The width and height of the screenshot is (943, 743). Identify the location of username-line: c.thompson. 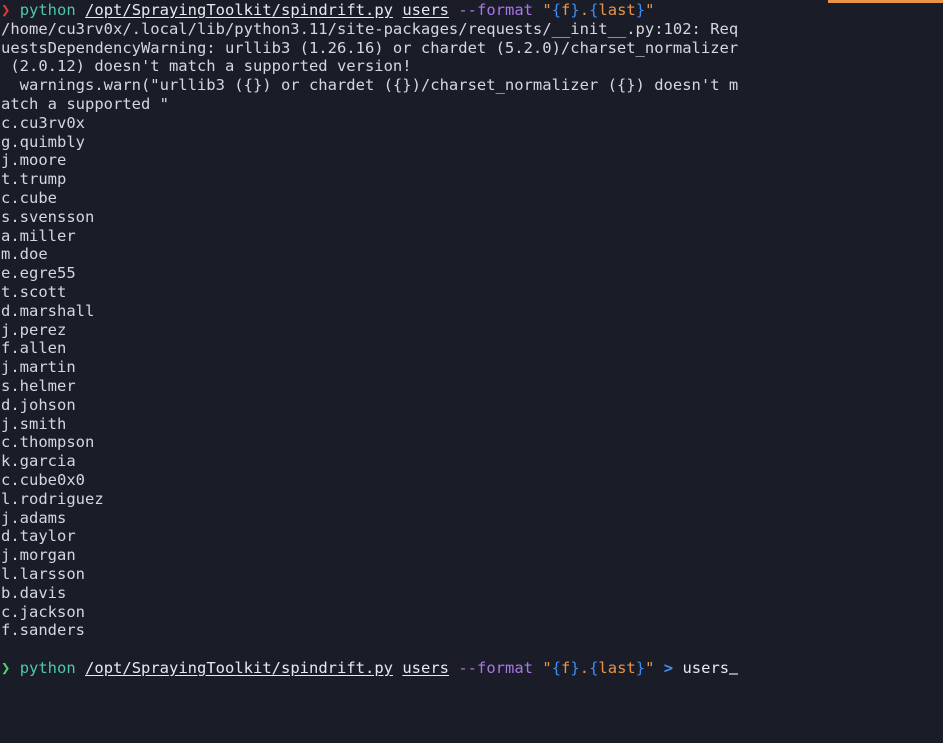
(48, 442).